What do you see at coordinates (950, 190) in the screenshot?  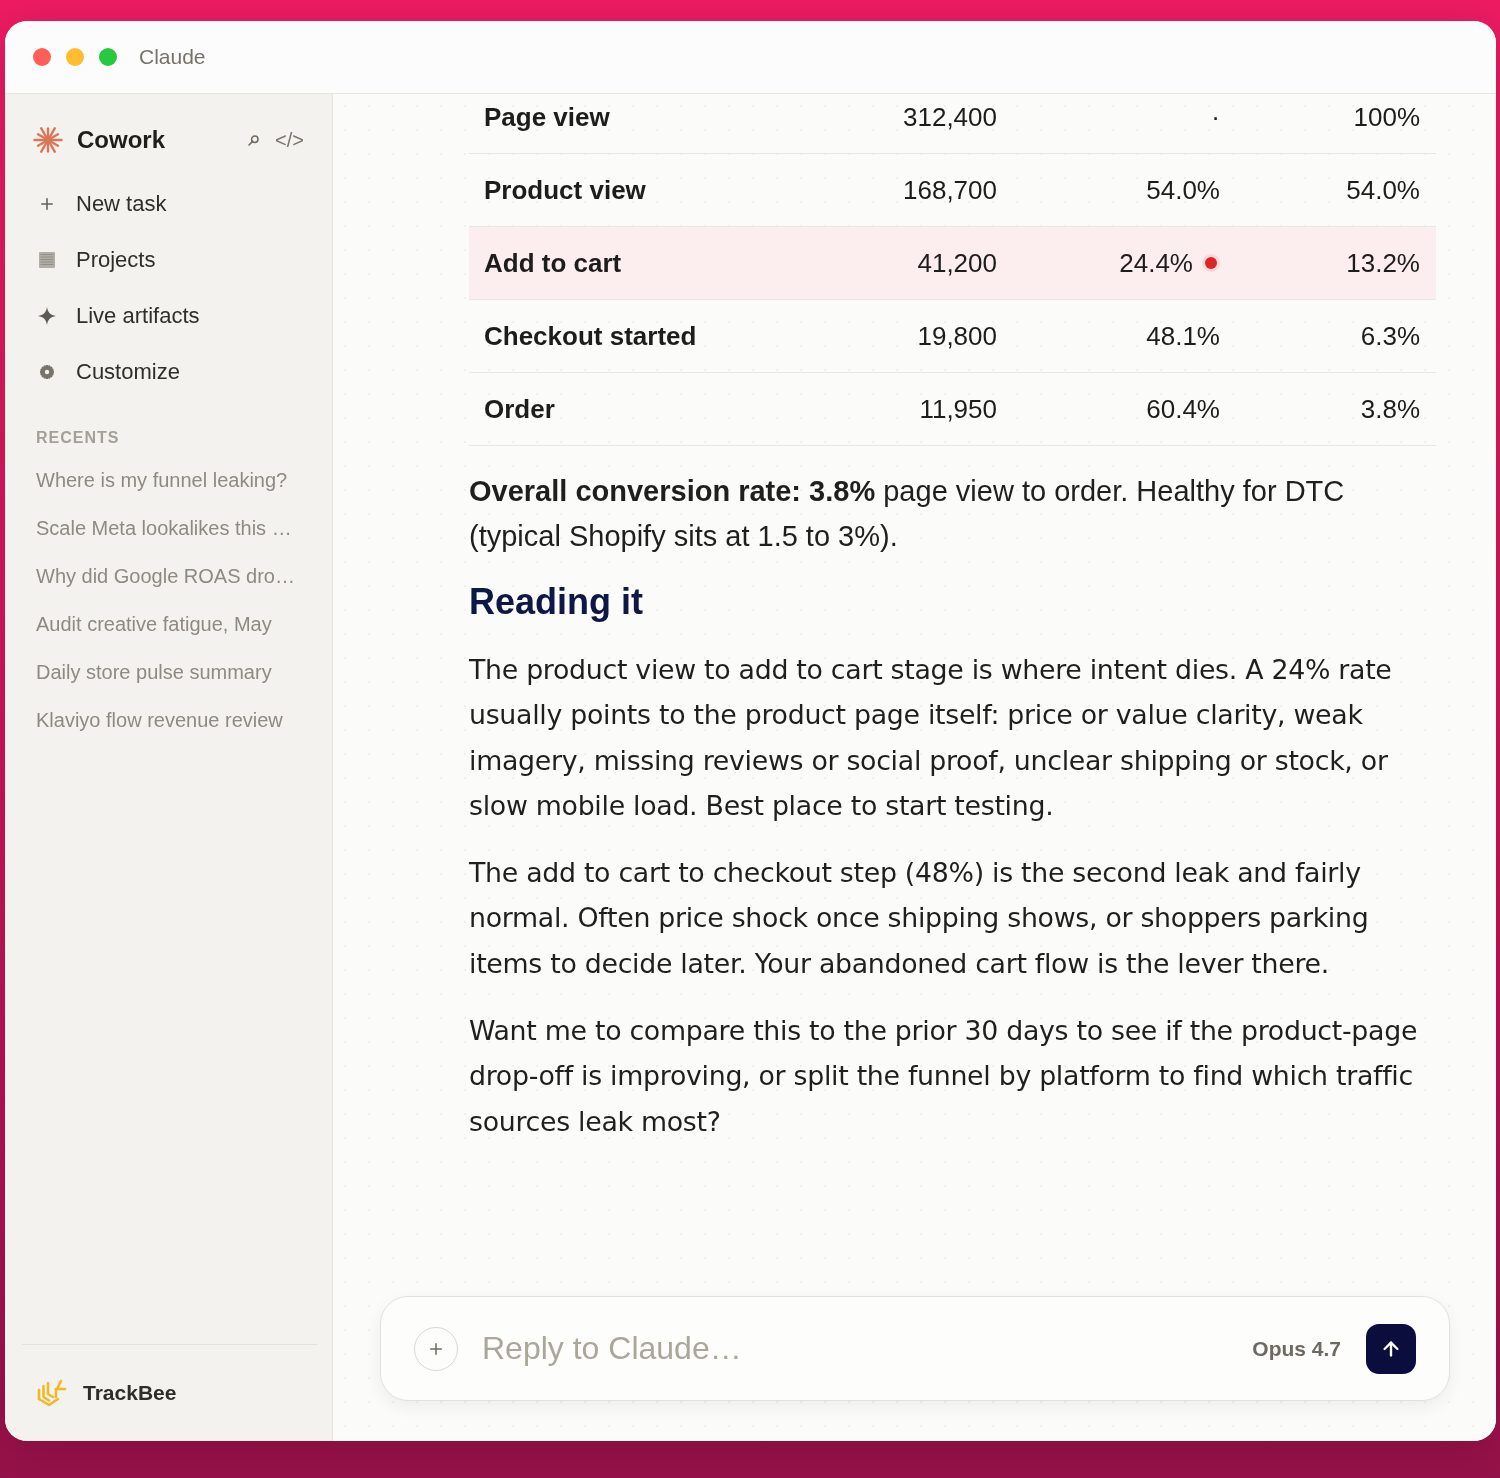 I see `table-cell: 168,700` at bounding box center [950, 190].